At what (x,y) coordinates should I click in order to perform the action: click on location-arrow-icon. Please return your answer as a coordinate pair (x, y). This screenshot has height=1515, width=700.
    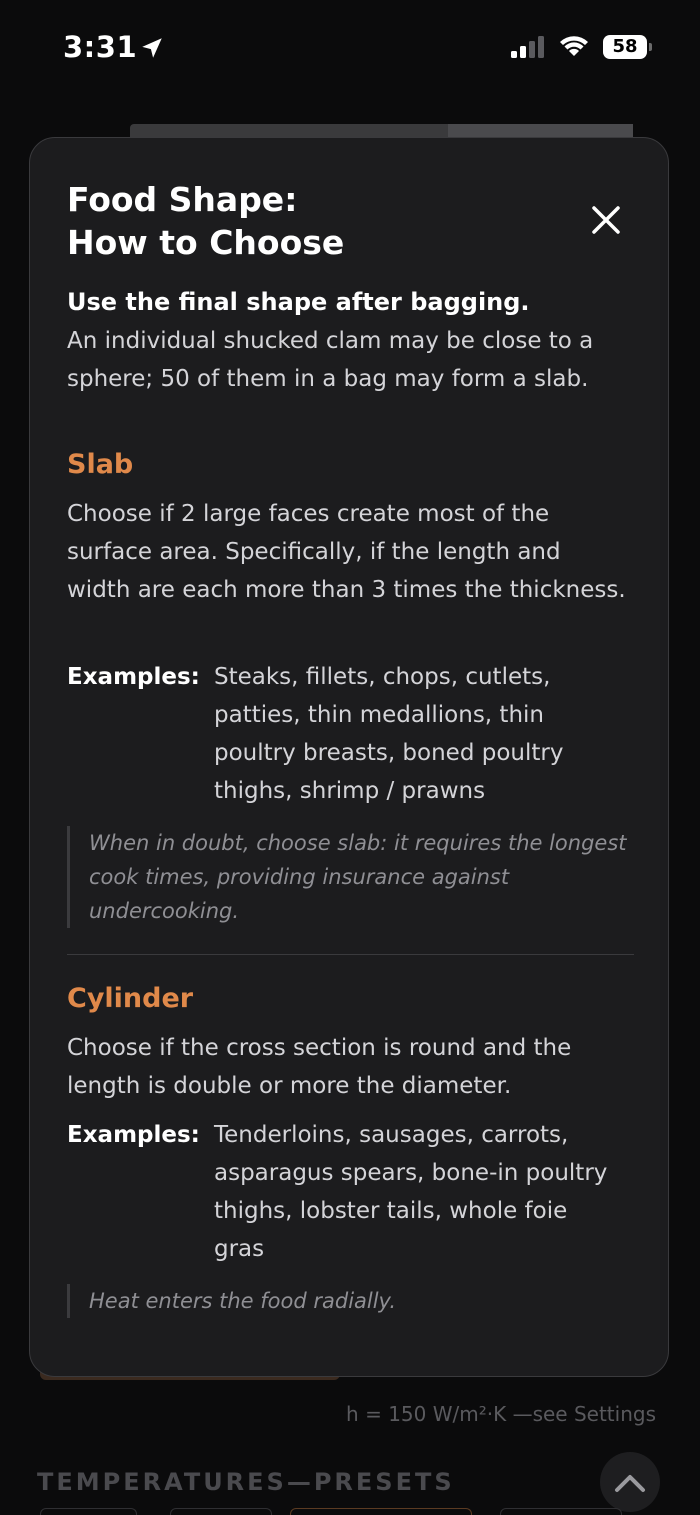
    Looking at the image, I should click on (152, 48).